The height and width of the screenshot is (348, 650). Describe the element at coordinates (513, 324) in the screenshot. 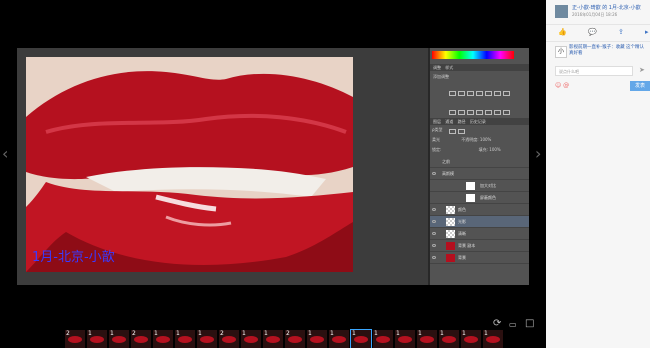

I see `original-size-icon: ▭` at that location.